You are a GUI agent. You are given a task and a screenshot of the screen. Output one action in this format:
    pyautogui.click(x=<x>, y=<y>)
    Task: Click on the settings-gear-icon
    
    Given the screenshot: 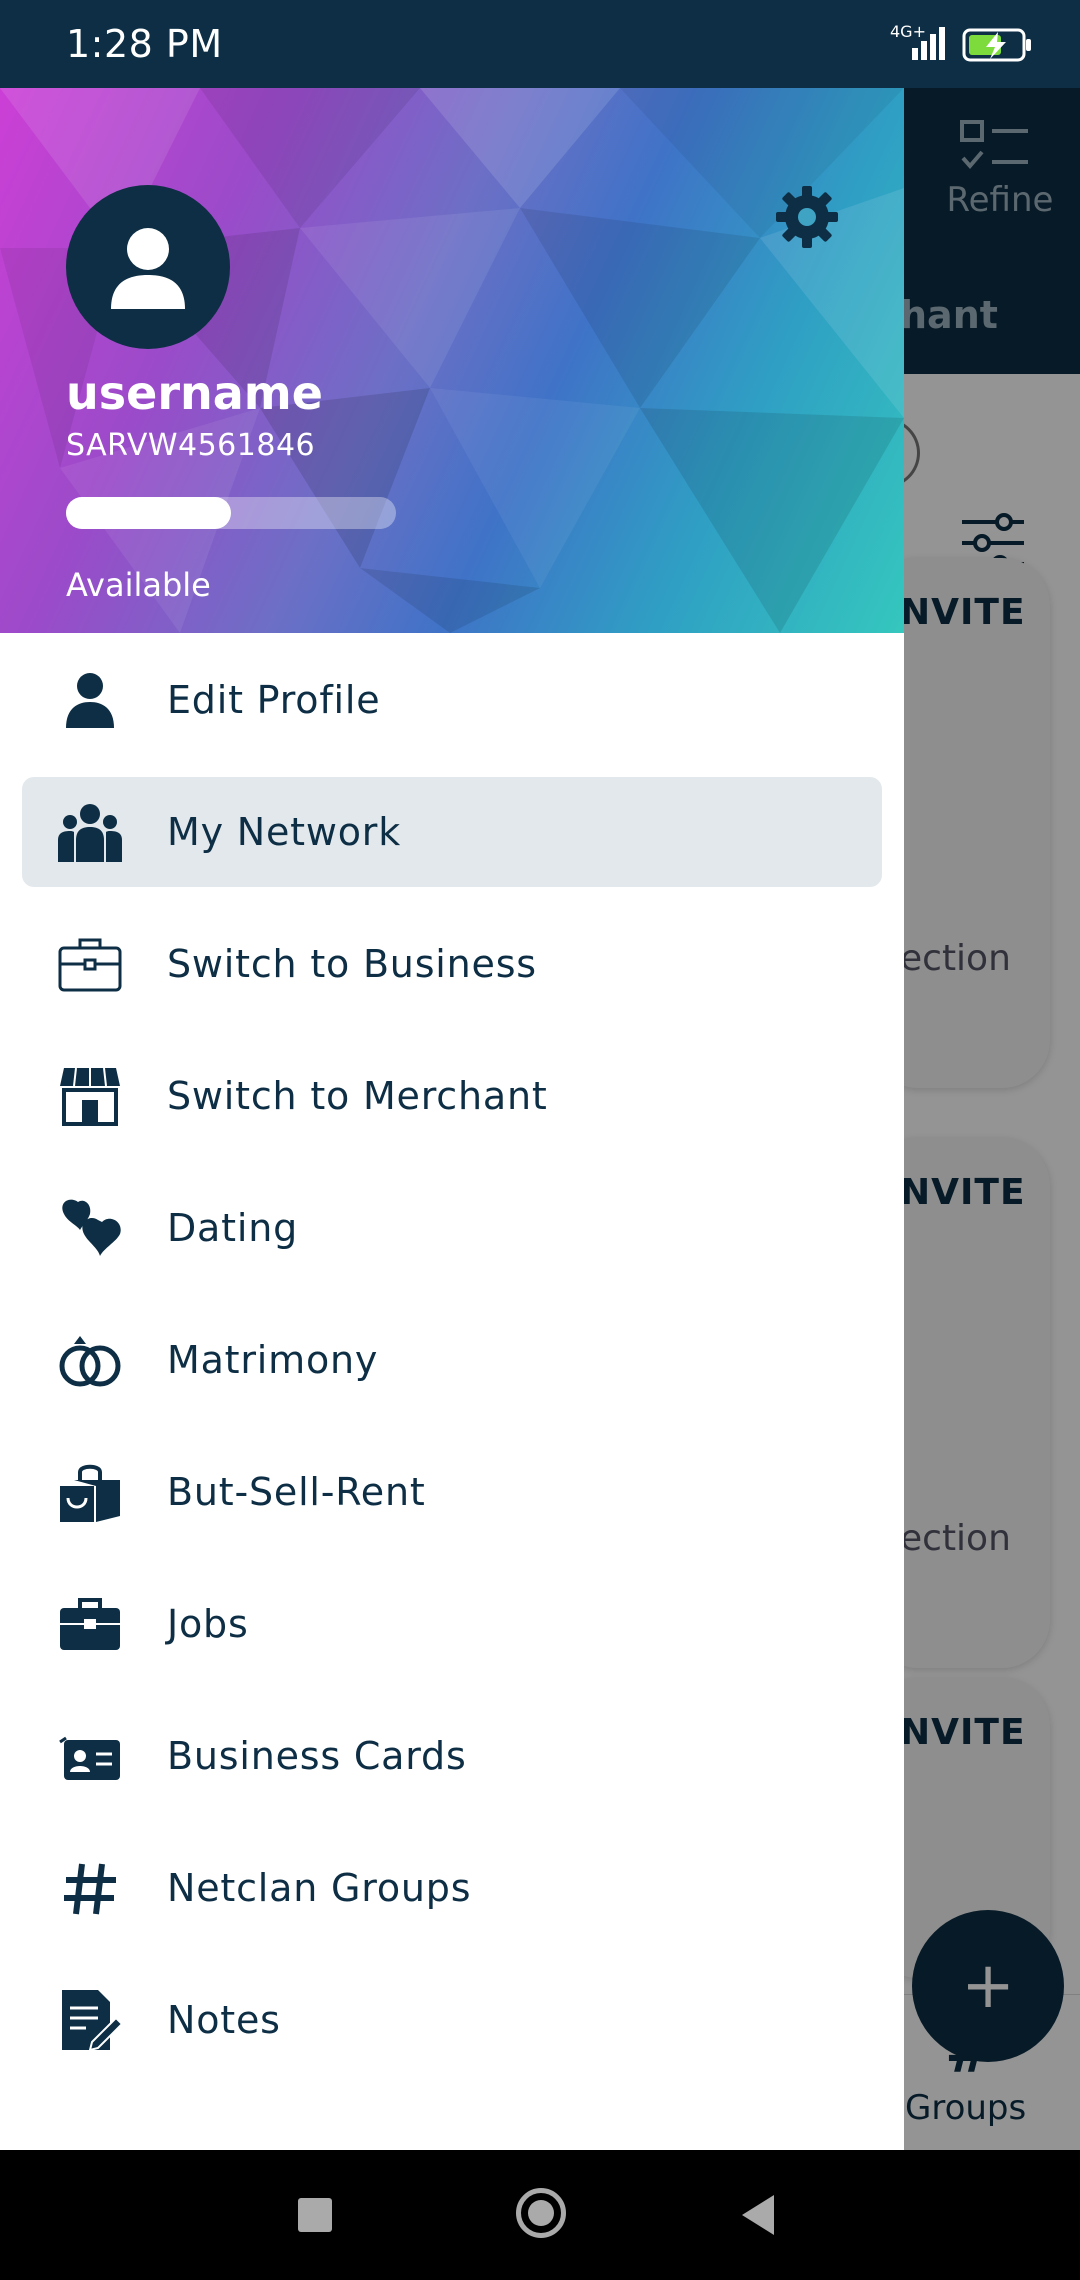 What is the action you would take?
    pyautogui.click(x=807, y=217)
    